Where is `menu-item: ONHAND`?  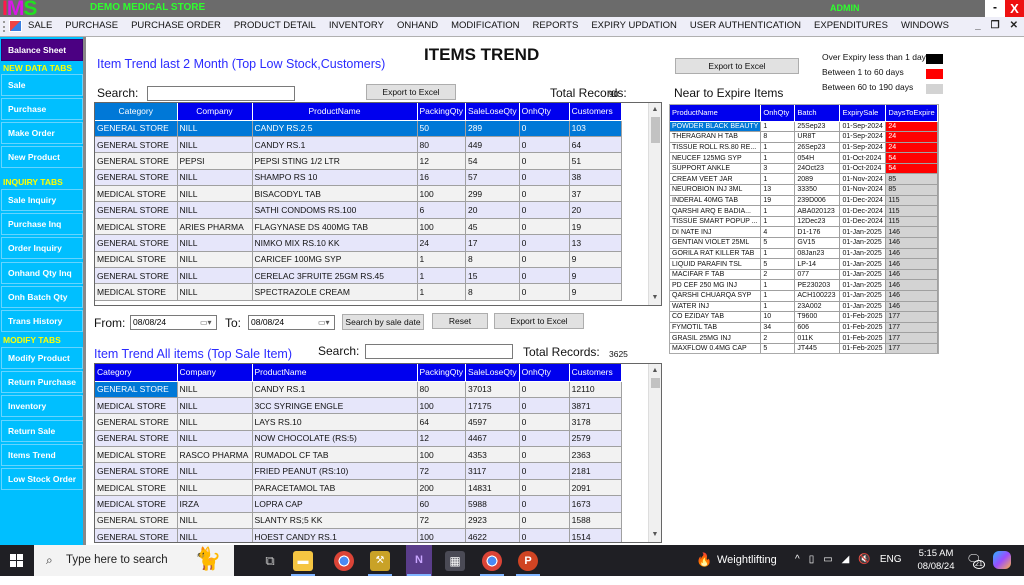
menu-item: ONHAND is located at coordinates (417, 25).